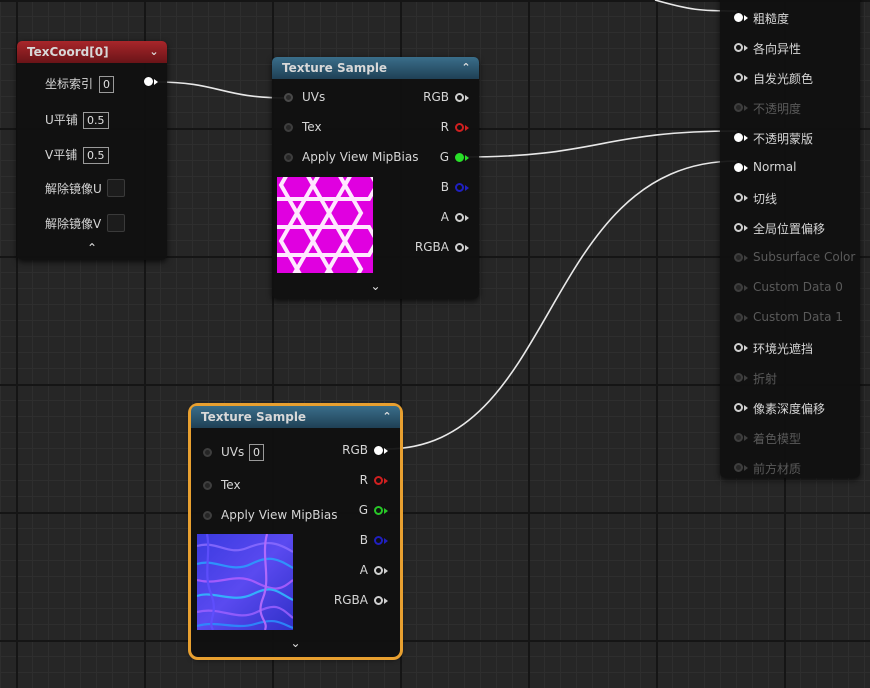 Image resolution: width=870 pixels, height=688 pixels. I want to click on texcoord-output-pin, so click(148, 81).